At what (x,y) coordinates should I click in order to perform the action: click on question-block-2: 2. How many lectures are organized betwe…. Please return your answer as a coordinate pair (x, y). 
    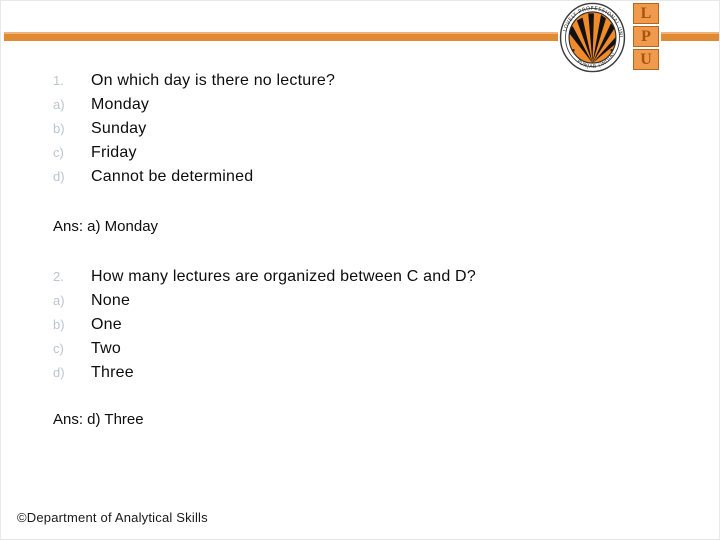
    Looking at the image, I should click on (264, 325).